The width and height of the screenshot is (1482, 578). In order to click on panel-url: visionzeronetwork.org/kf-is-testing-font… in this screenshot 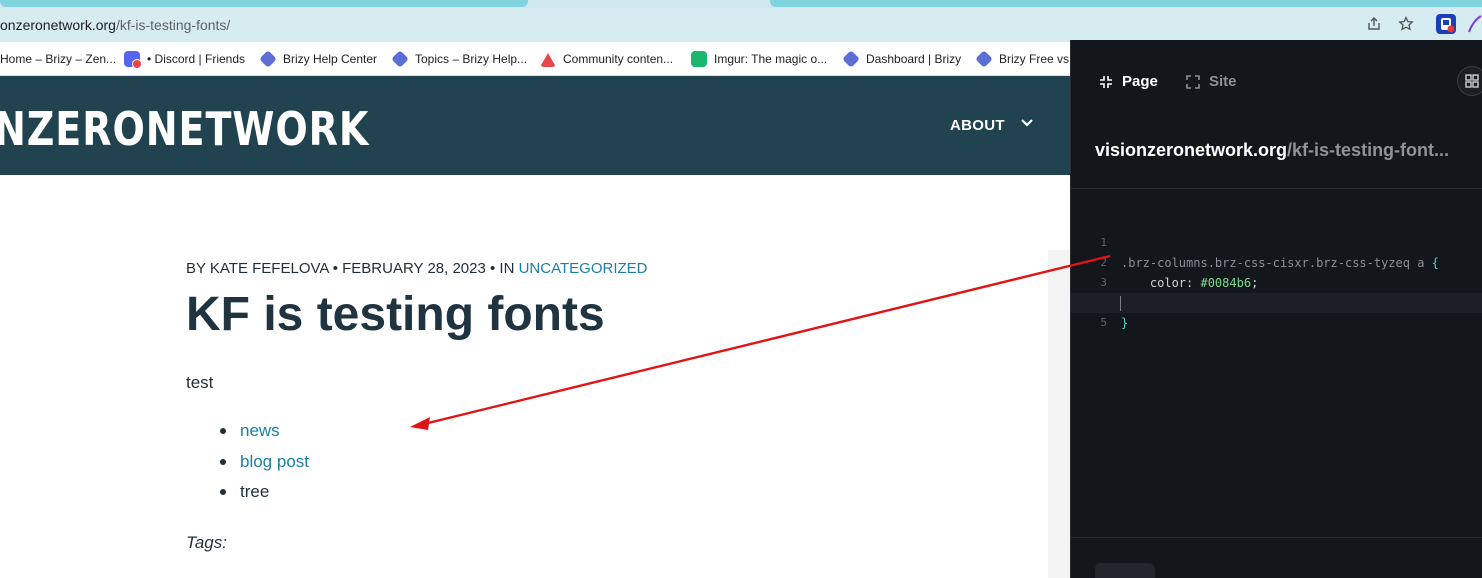, I will do `click(1288, 150)`.